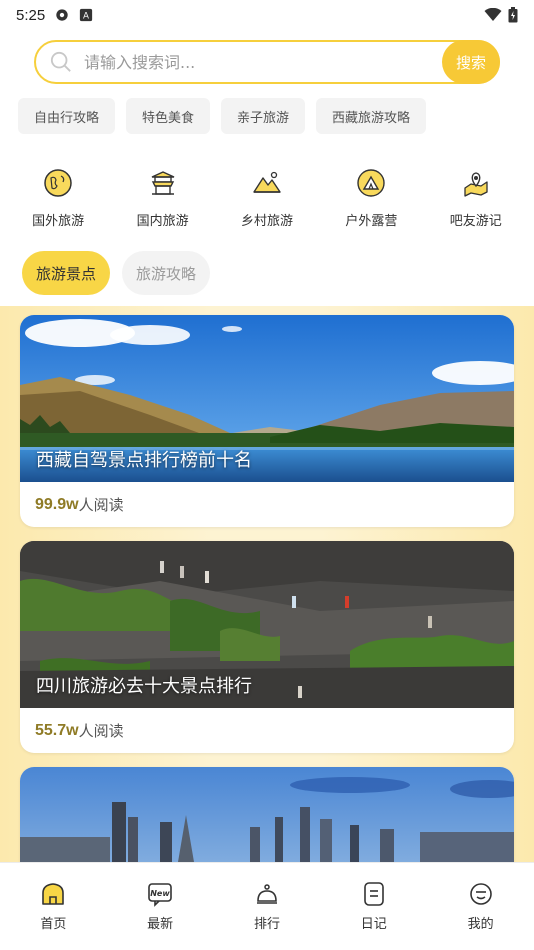 The width and height of the screenshot is (534, 950). I want to click on tag-tibet-guide: 西藏旅游攻略, so click(371, 116).